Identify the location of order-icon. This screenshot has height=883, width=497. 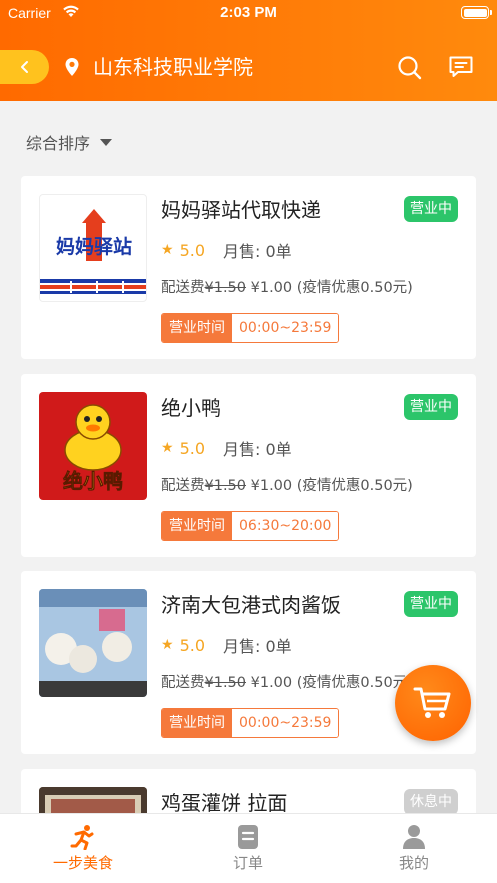
(248, 837).